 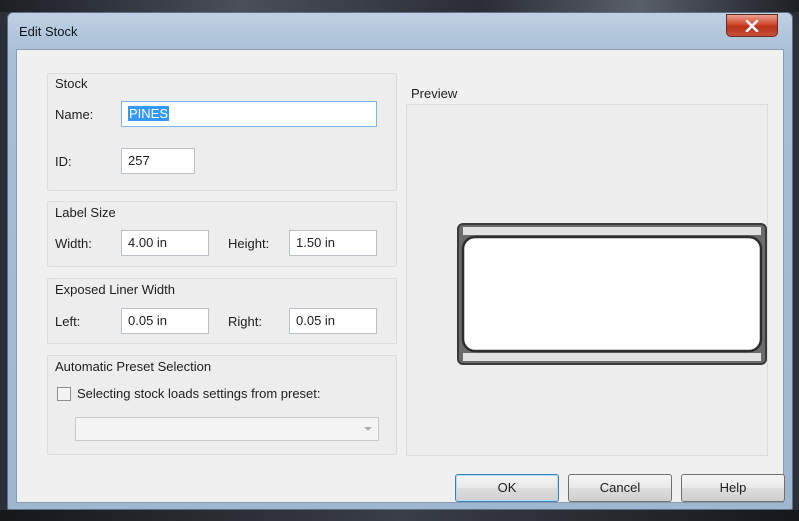 I want to click on window-title: Edit Stock, so click(x=48, y=31).